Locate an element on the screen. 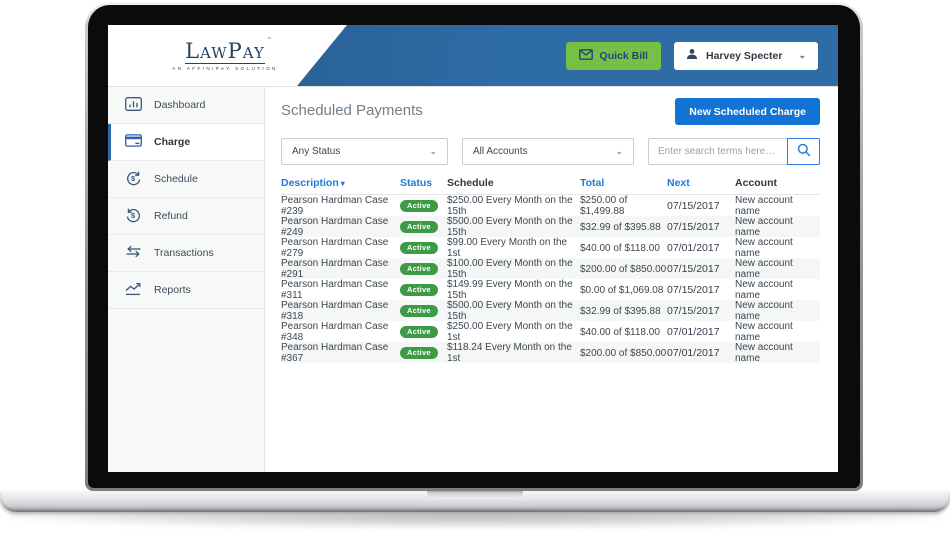 Image resolution: width=950 pixels, height=533 pixels. total-cell: $32.99 of $395.88 is located at coordinates (620, 227).